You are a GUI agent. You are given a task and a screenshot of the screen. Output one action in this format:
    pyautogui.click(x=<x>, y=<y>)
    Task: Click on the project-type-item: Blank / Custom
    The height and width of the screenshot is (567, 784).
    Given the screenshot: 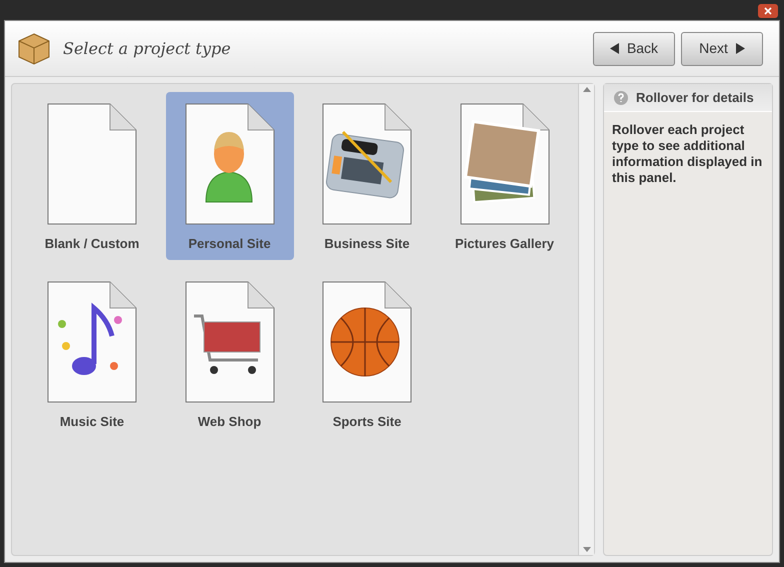 What is the action you would take?
    pyautogui.click(x=92, y=176)
    